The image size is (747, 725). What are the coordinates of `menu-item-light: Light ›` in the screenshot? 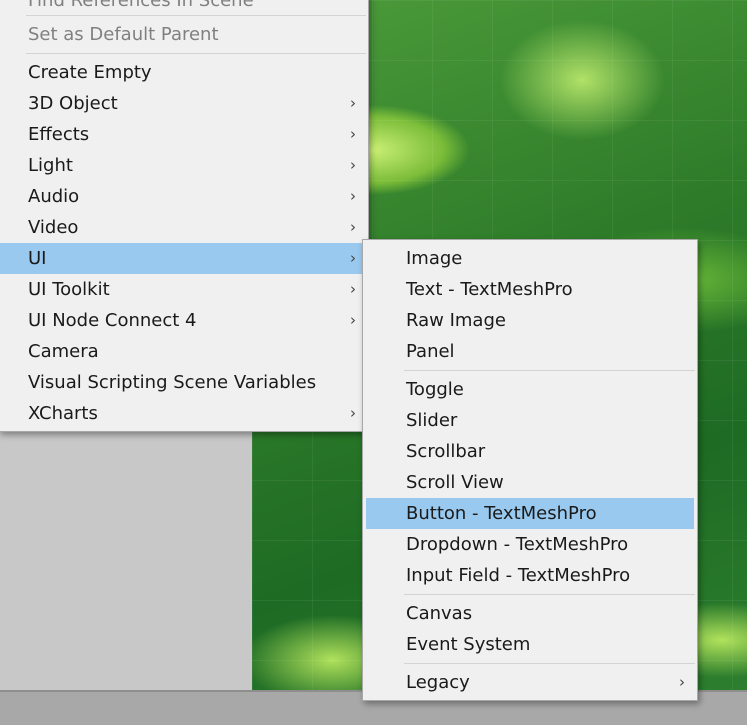 It's located at (184, 165).